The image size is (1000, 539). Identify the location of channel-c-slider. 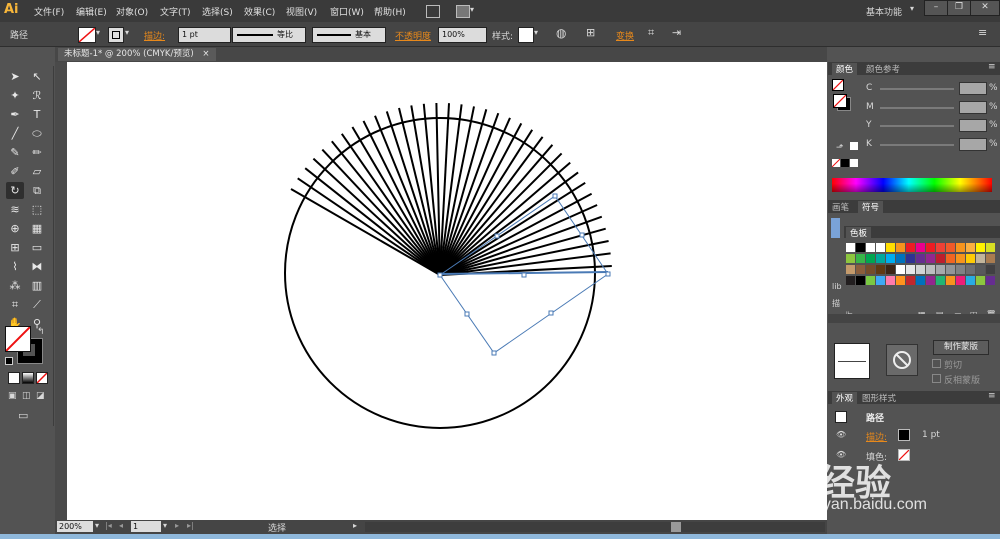
(917, 89).